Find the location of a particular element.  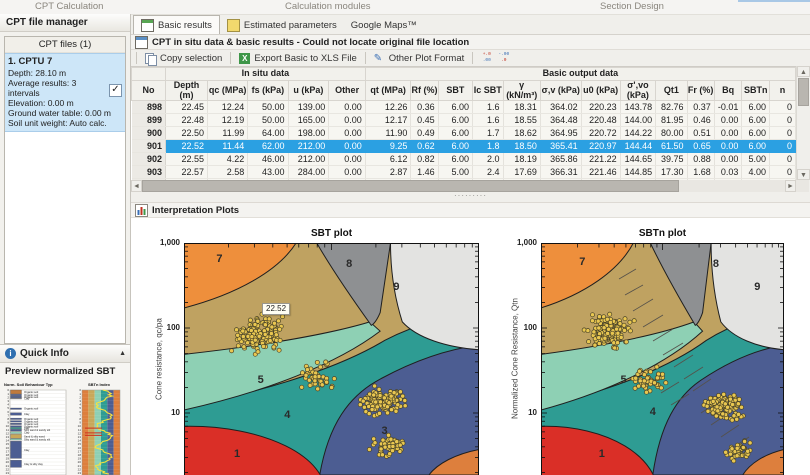

decrease-decimal-icon: -.00.0 is located at coordinates (503, 58).